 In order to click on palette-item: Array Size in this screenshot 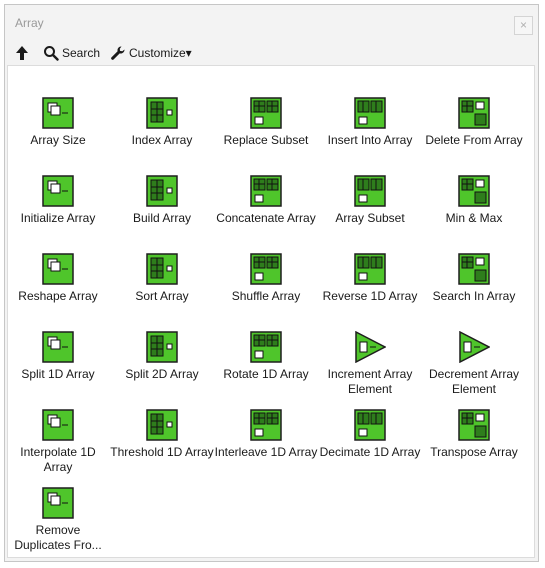, I will do `click(58, 134)`.